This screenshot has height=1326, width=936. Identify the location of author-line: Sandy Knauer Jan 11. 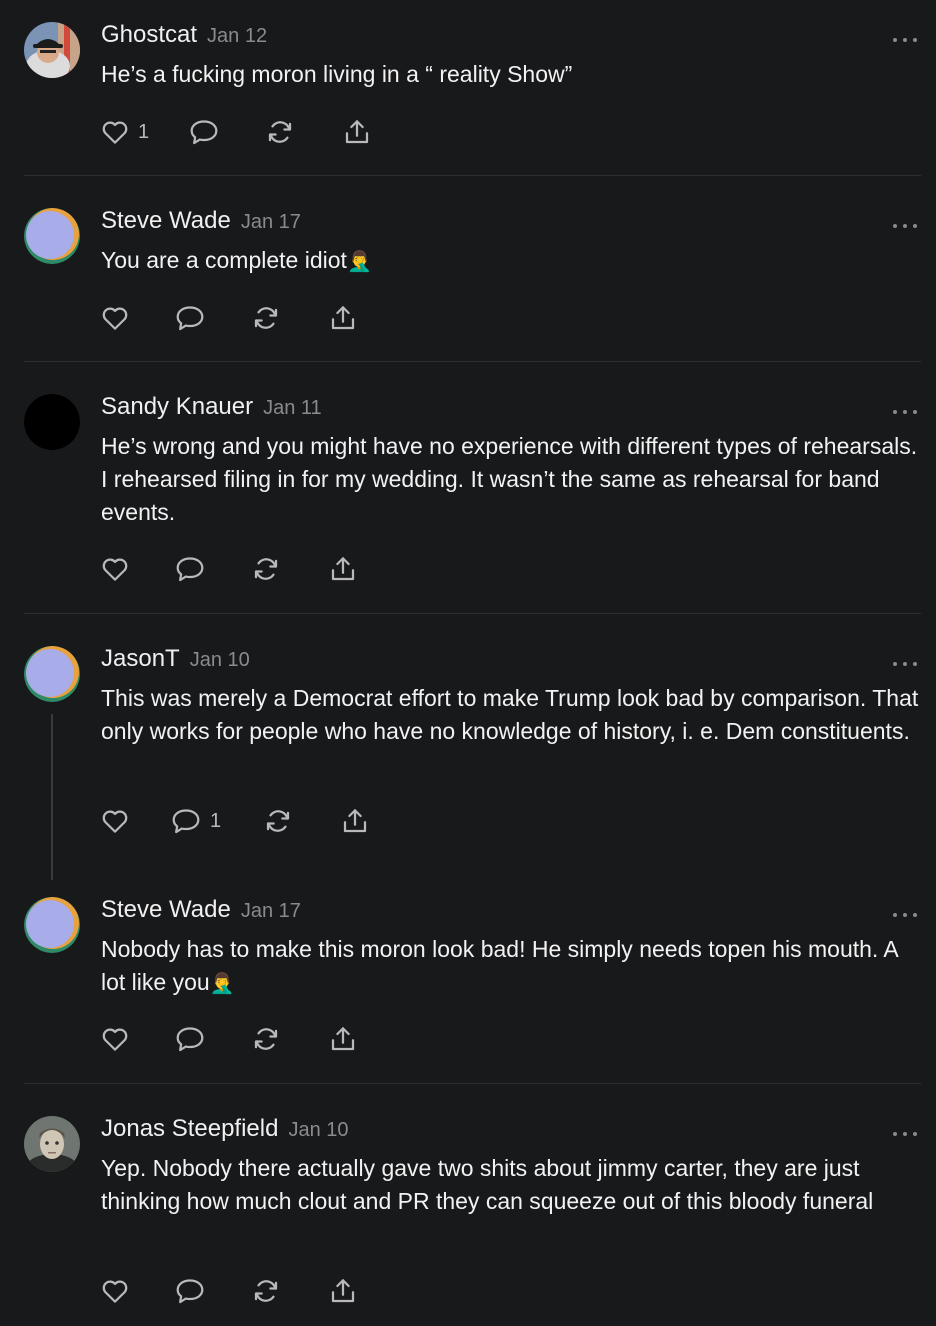
(211, 407).